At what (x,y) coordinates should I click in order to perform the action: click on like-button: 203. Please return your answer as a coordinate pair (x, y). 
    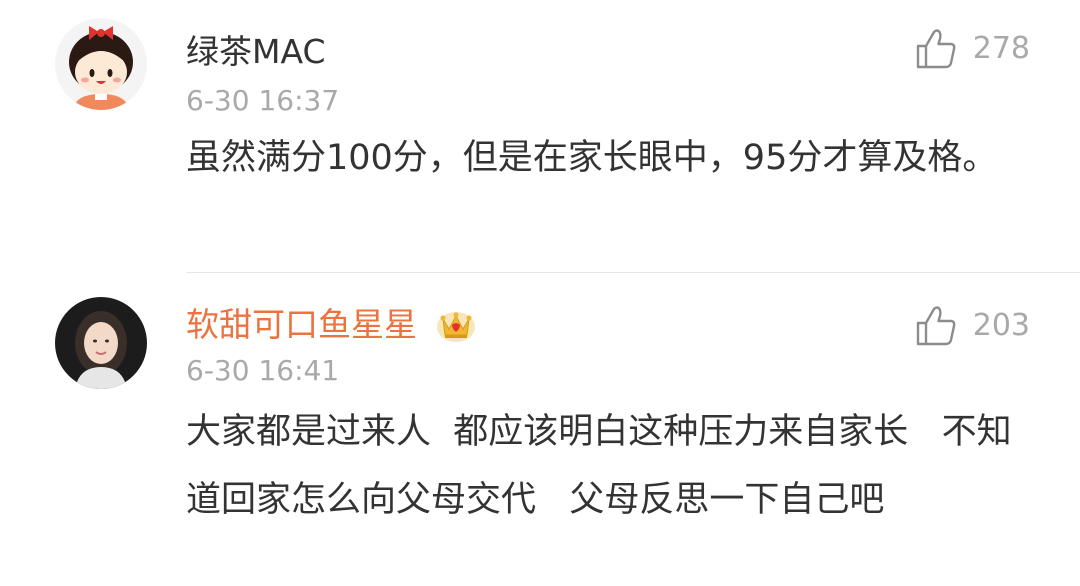
    Looking at the image, I should click on (971, 326).